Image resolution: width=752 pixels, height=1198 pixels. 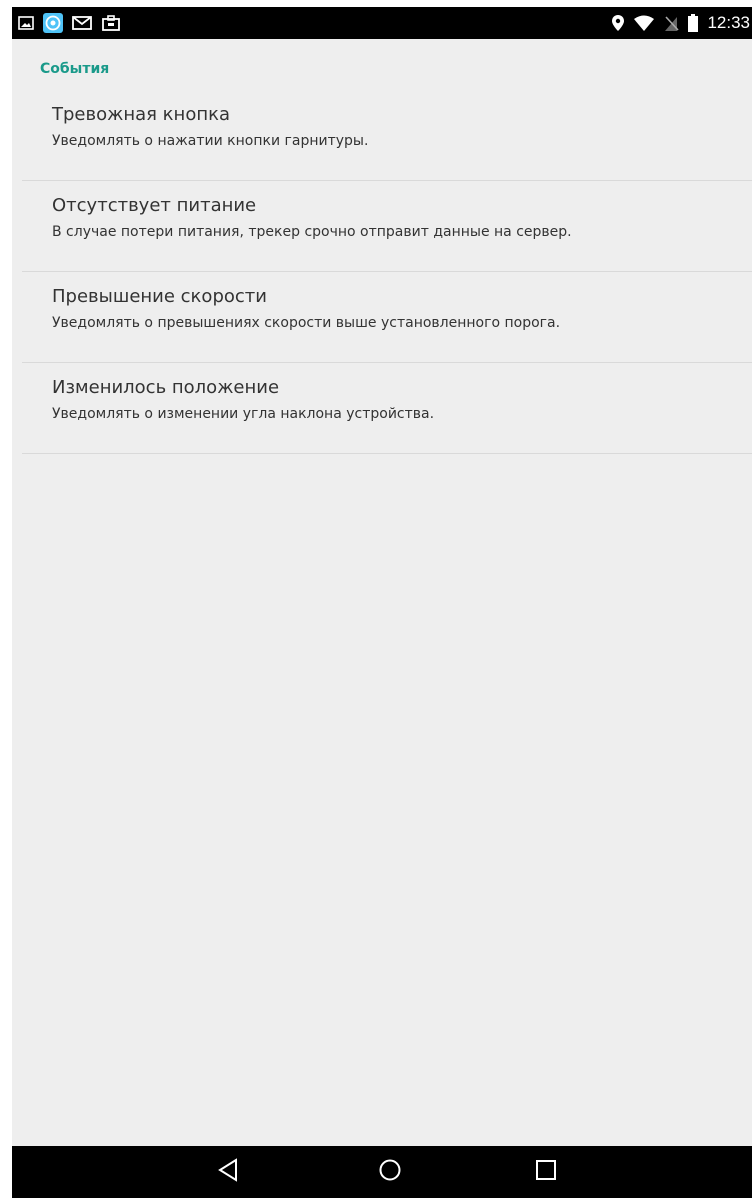 I want to click on status-clock: 12:33, so click(x=728, y=22).